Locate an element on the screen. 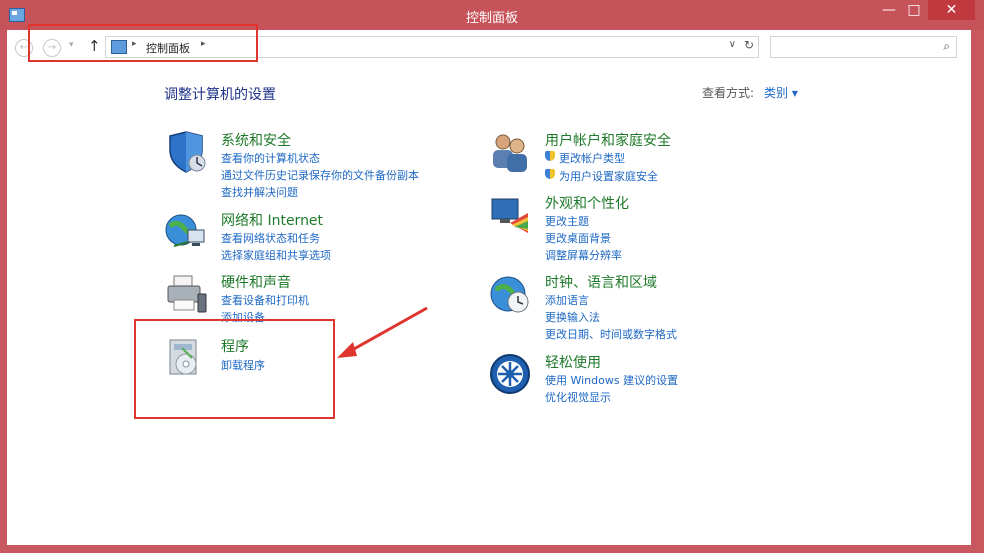  link-label: 更改帐户类型 is located at coordinates (592, 158).